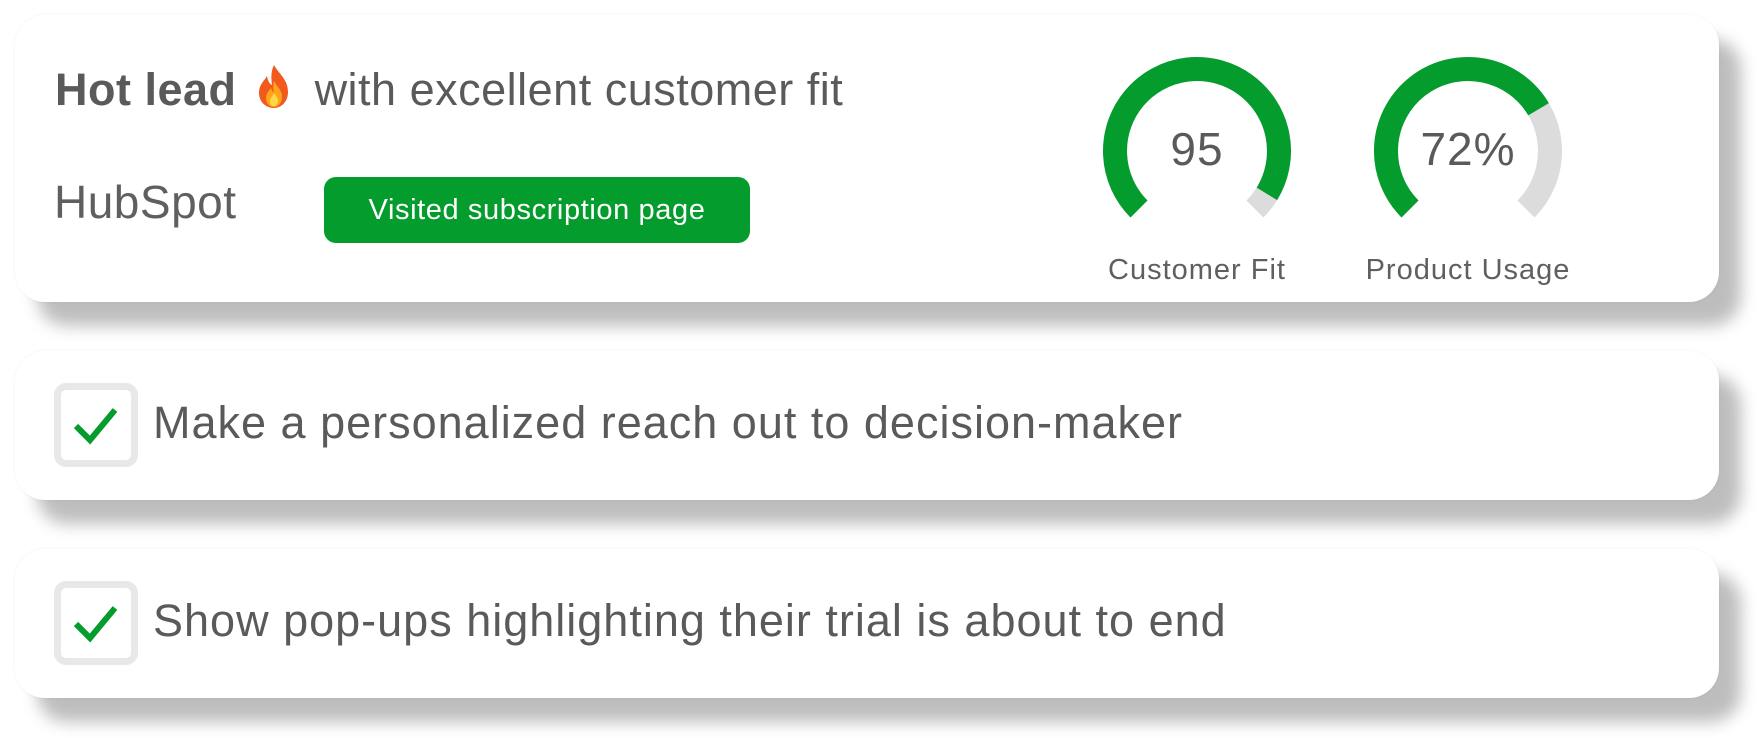 The width and height of the screenshot is (1764, 744). Describe the element at coordinates (1468, 149) in the screenshot. I see `product-usage-score: 72%` at that location.